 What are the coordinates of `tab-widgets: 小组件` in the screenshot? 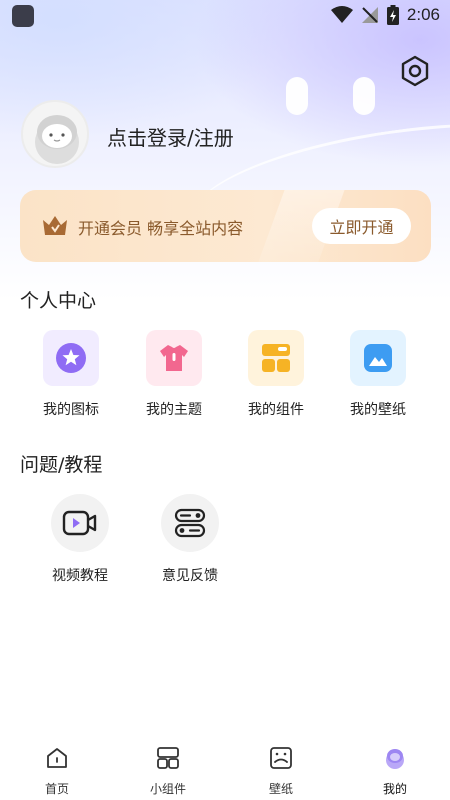 It's located at (168, 771).